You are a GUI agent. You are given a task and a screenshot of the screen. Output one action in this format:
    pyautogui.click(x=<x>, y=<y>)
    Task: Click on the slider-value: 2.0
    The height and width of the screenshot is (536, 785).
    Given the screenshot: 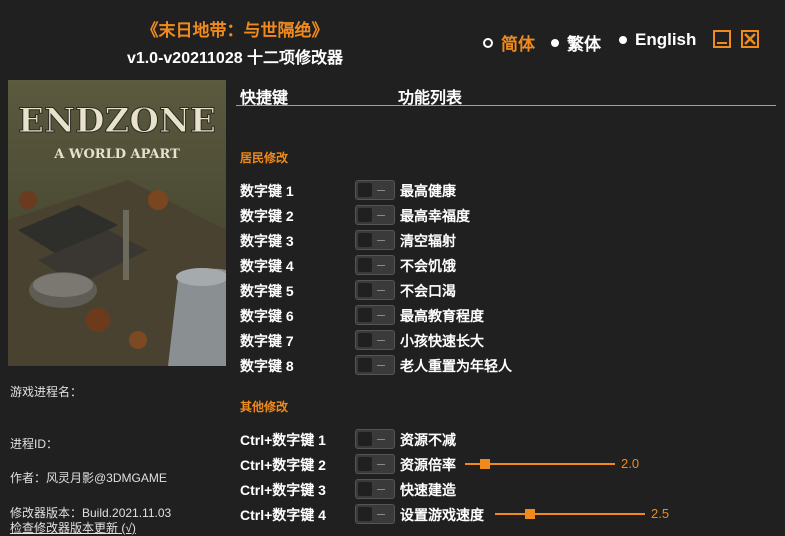 What is the action you would take?
    pyautogui.click(x=630, y=463)
    